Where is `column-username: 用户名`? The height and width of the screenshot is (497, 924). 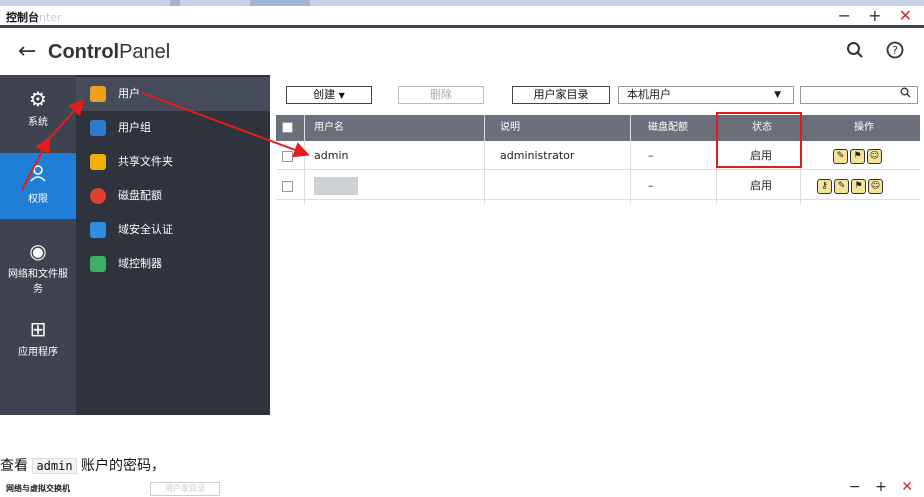
column-username: 用户名 is located at coordinates (329, 128).